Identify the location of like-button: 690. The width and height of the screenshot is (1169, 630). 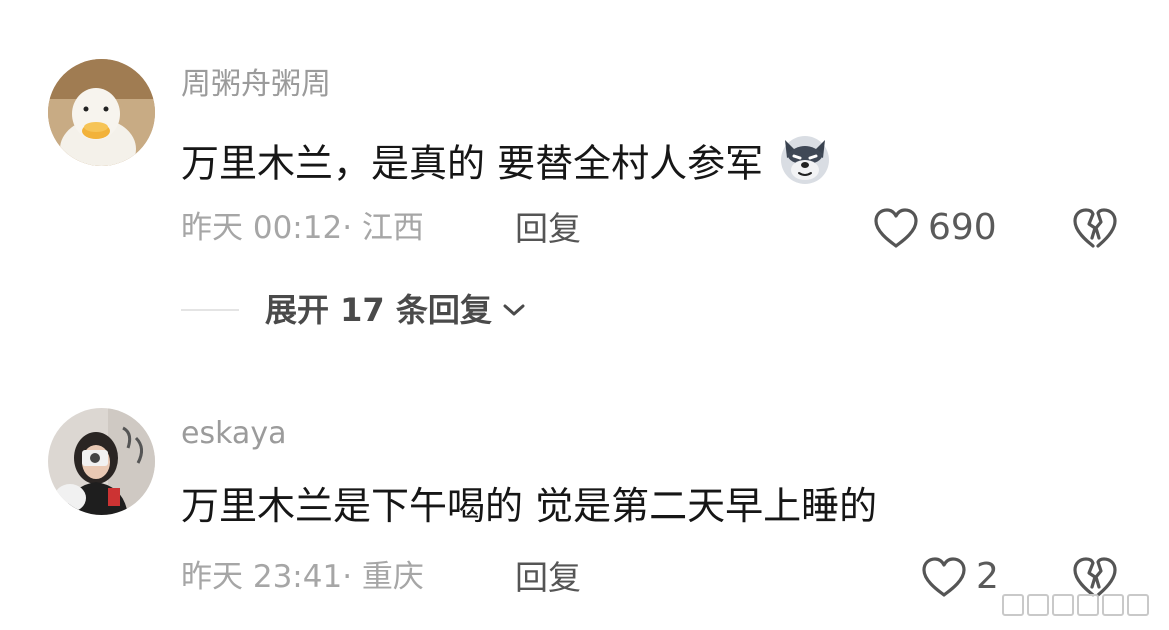
(934, 228).